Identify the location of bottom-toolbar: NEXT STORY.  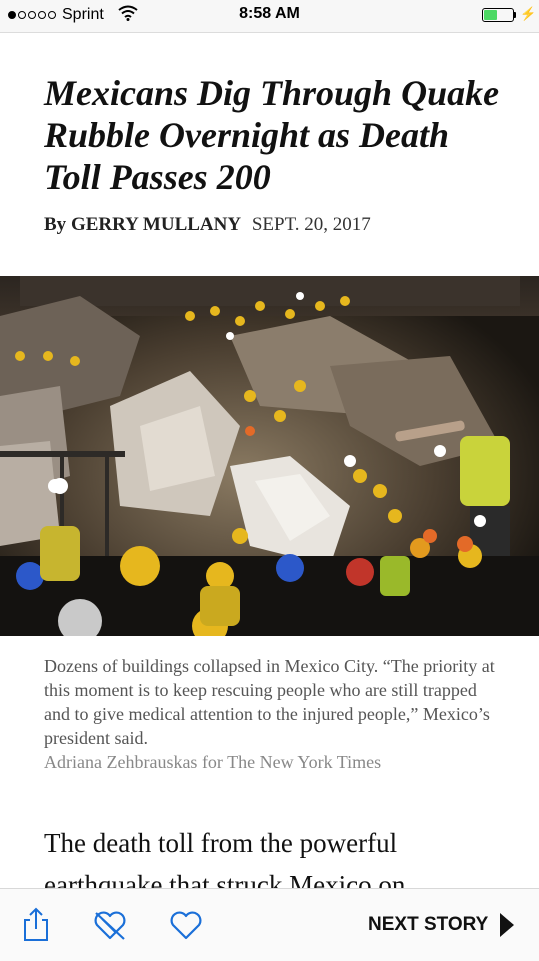
(269, 924).